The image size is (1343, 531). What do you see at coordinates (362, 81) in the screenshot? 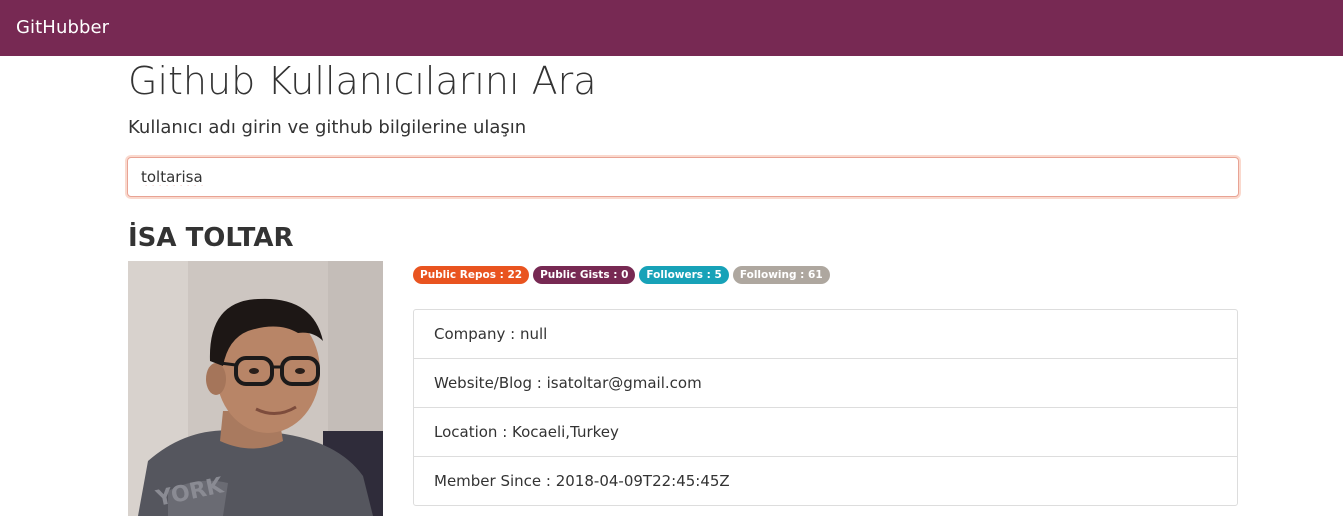
I see `page-title: Github Kullanıcılarını Ara` at bounding box center [362, 81].